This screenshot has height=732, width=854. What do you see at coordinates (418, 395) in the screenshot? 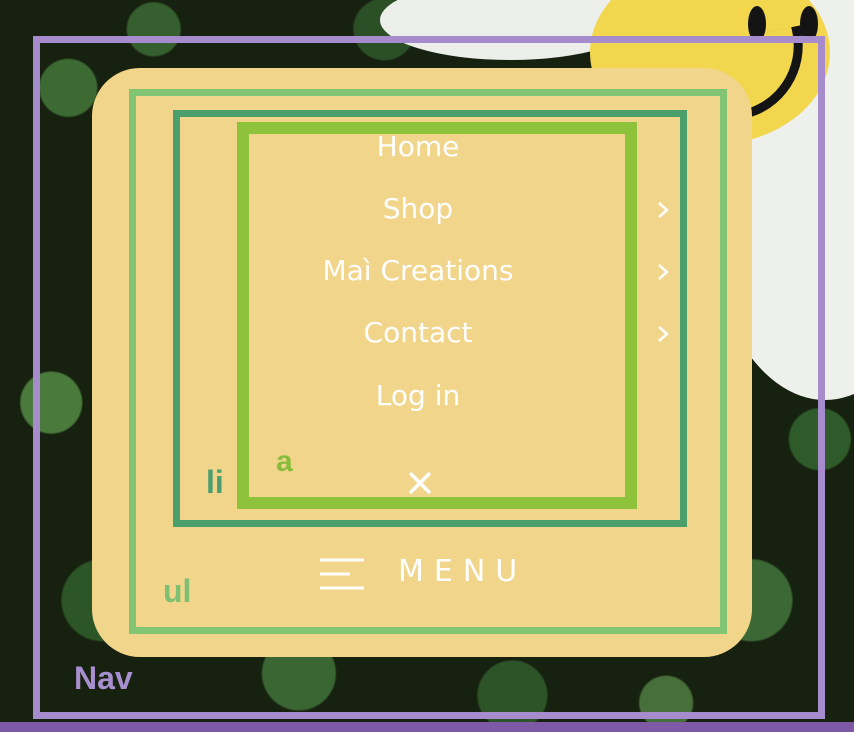
I see `menu-item-log-in: Log in` at bounding box center [418, 395].